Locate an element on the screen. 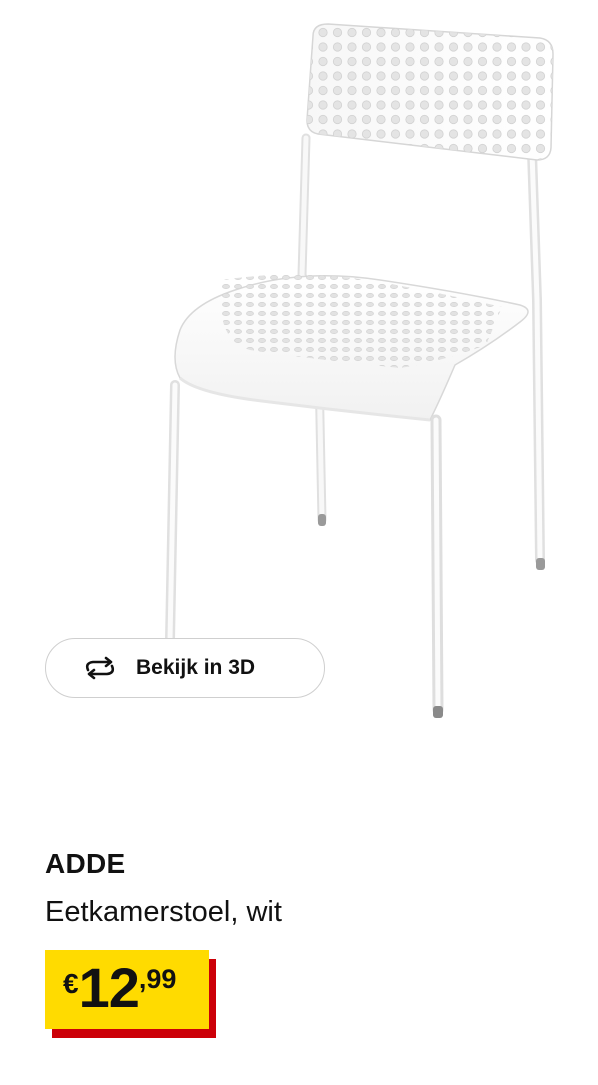  view-in-3d-button: Bekijk in 3D is located at coordinates (185, 668).